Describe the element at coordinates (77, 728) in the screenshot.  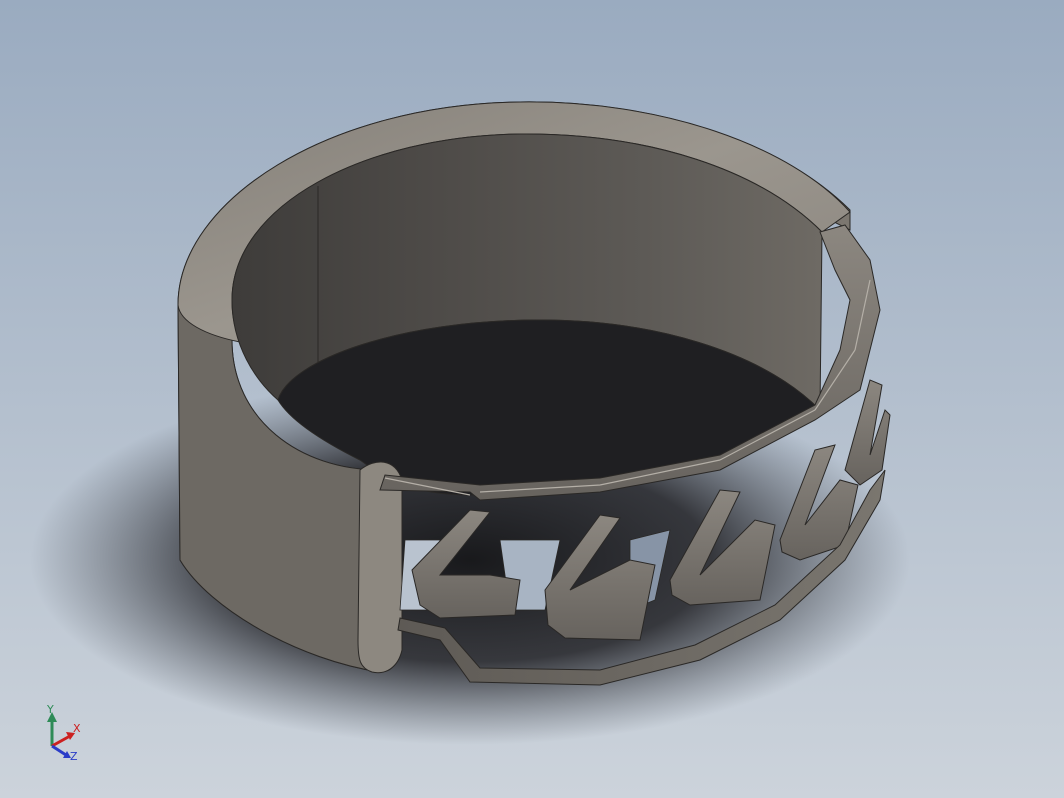
I see `triad-x-label: X` at that location.